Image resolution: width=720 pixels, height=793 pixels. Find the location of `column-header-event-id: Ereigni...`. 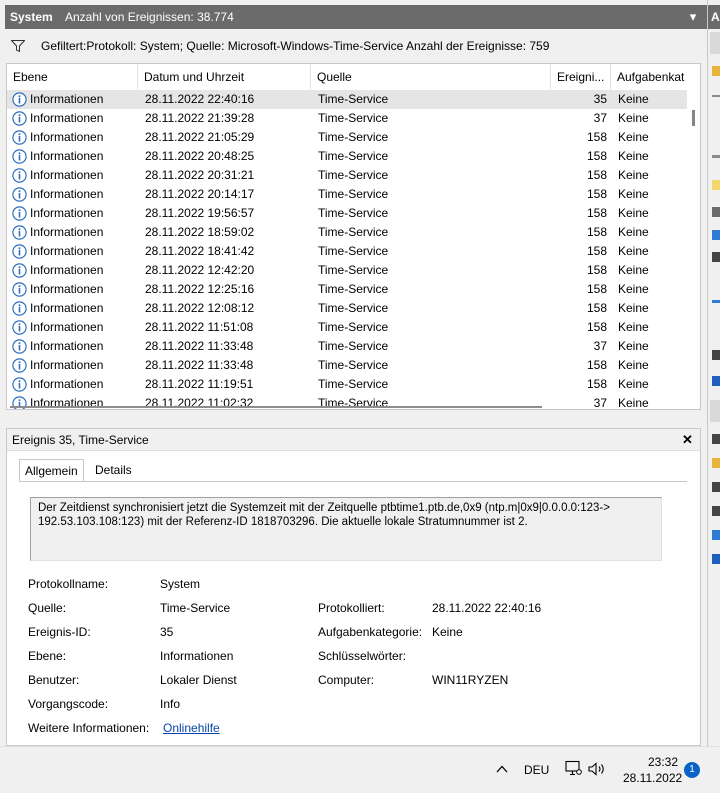

column-header-event-id: Ereigni... is located at coordinates (581, 77).